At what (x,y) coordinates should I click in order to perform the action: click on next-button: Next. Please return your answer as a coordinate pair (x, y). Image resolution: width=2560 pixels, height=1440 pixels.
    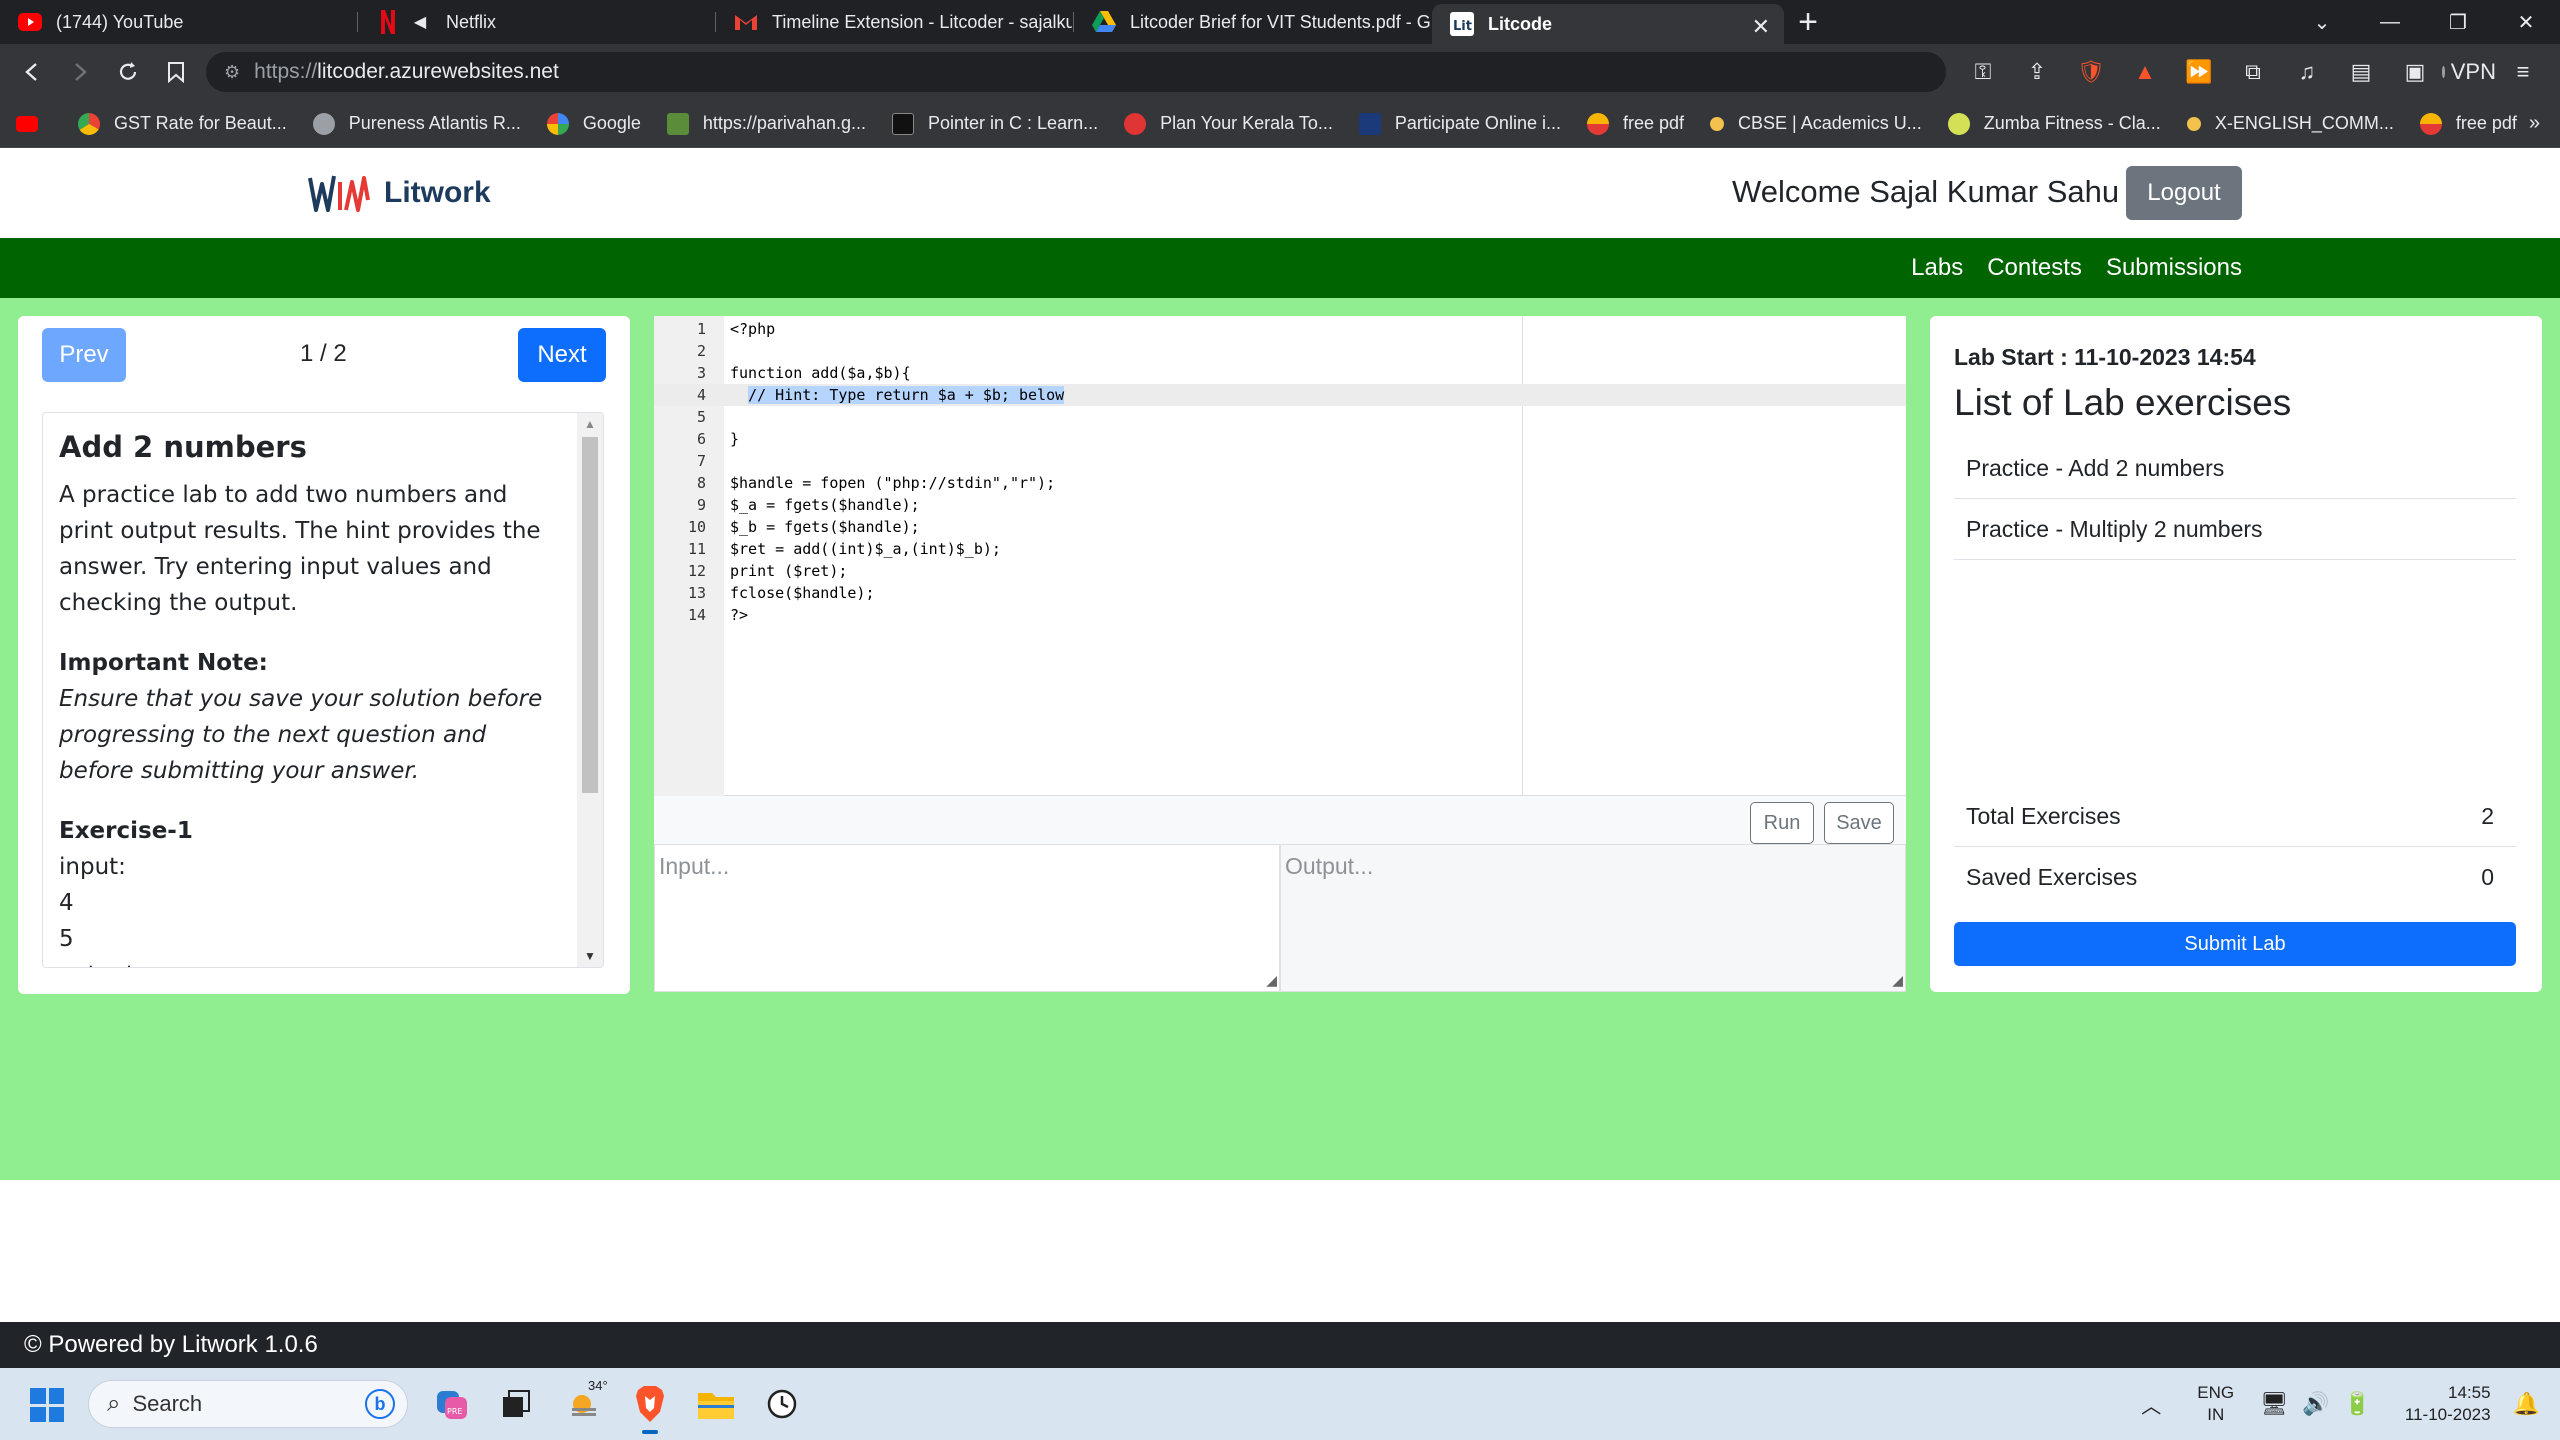
    Looking at the image, I should click on (562, 355).